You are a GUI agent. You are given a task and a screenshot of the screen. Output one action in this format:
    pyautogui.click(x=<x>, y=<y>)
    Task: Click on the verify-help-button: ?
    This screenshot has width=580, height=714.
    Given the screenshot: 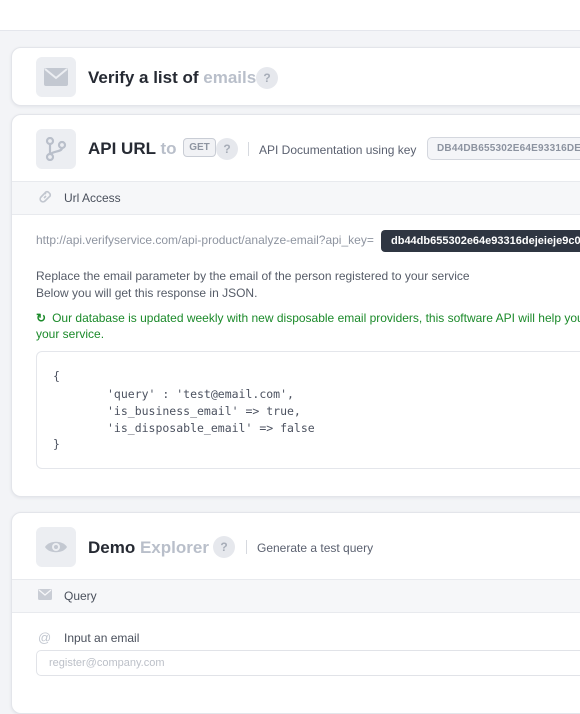 What is the action you would take?
    pyautogui.click(x=267, y=78)
    